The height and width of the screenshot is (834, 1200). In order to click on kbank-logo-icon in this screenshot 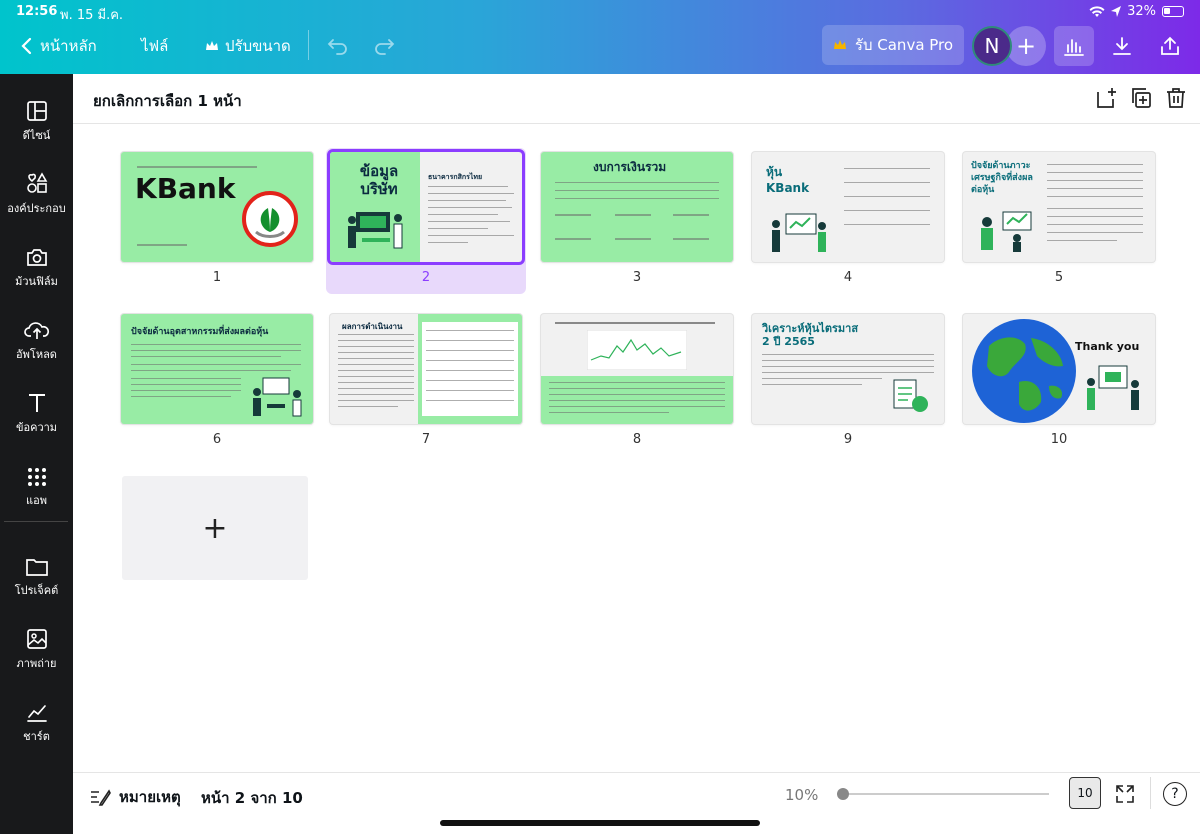, I will do `click(270, 219)`.